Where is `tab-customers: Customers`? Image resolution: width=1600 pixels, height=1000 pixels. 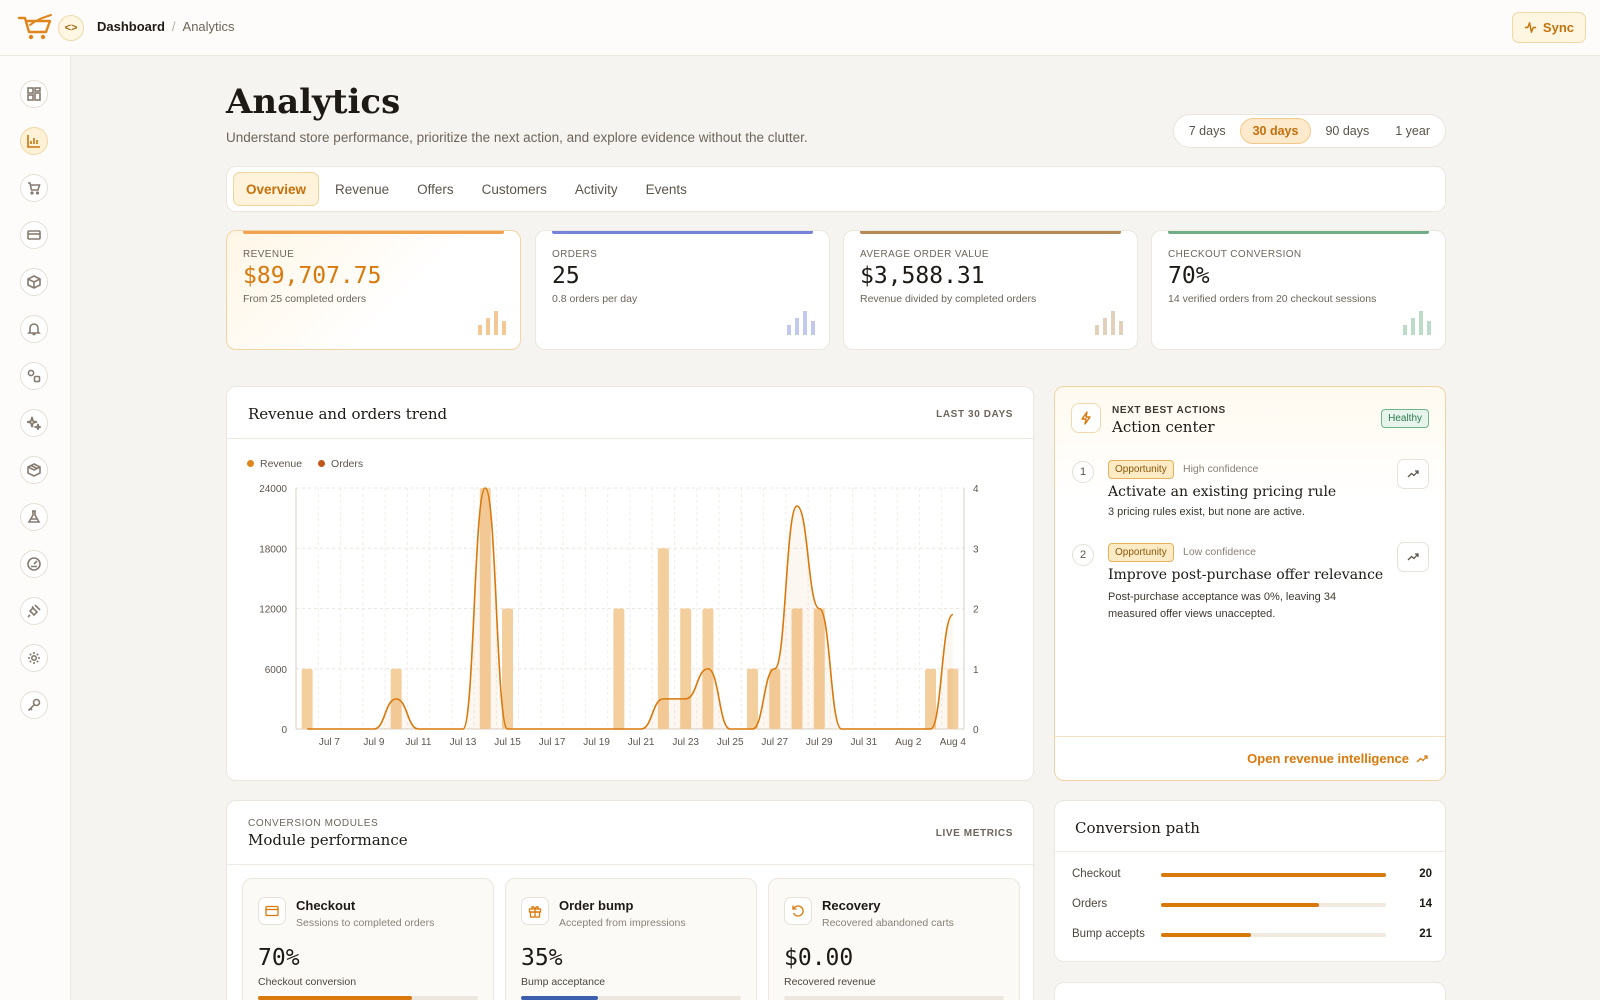 tab-customers: Customers is located at coordinates (514, 189).